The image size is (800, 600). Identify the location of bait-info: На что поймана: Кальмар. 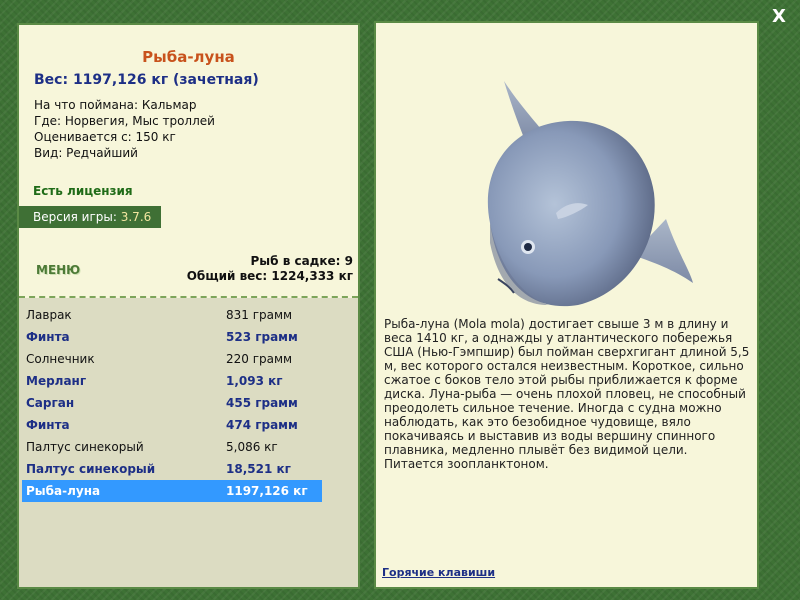
(115, 105).